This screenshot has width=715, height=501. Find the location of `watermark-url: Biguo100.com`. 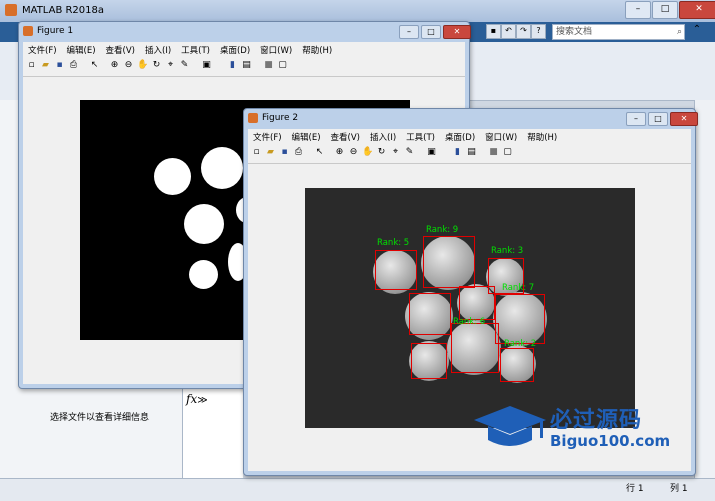

watermark-url: Biguo100.com is located at coordinates (610, 441).